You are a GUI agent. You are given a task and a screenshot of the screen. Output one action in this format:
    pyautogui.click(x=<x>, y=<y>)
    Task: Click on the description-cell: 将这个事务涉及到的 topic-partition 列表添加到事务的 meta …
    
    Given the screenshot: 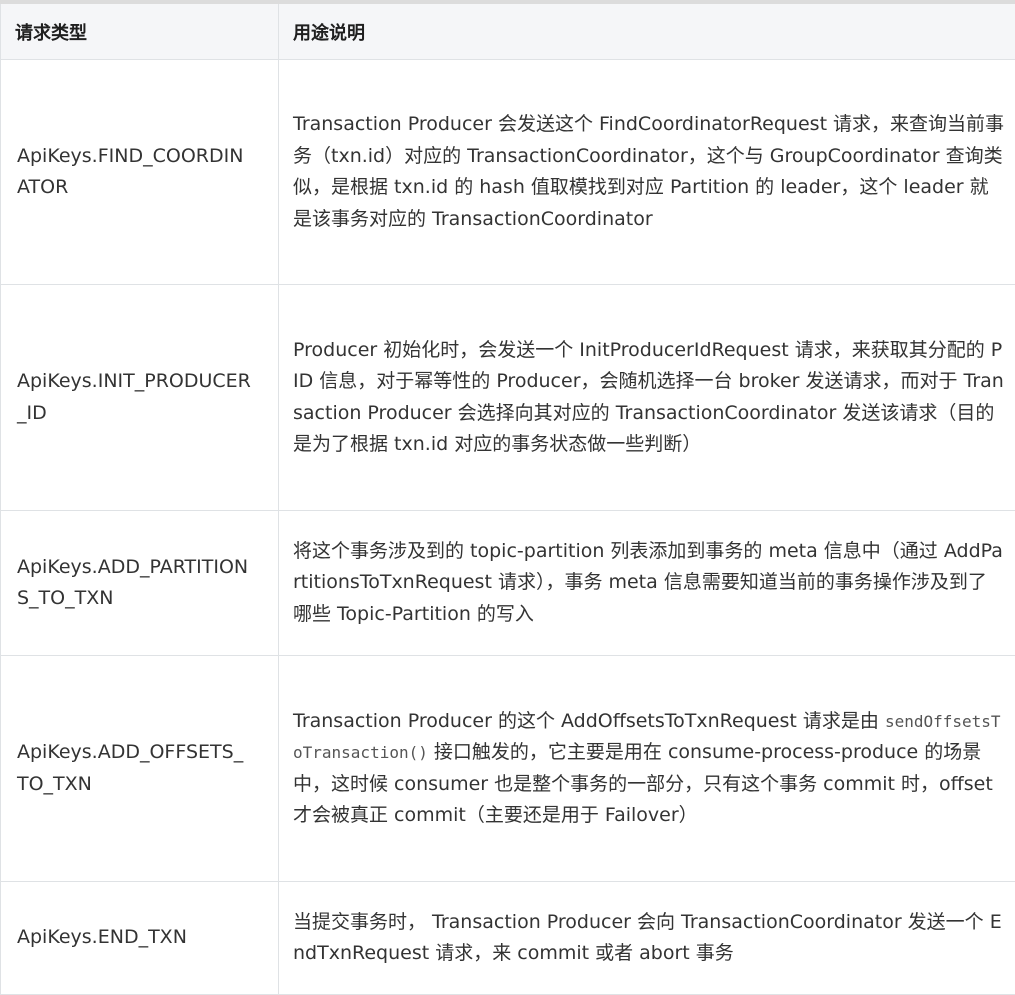 What is the action you would take?
    pyautogui.click(x=647, y=583)
    